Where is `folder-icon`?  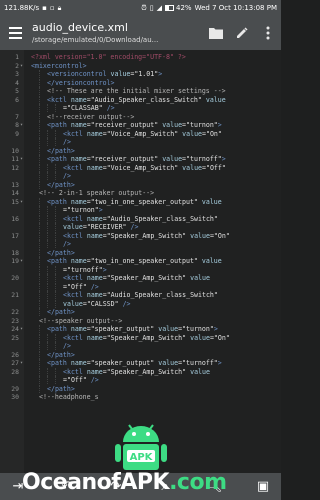 folder-icon is located at coordinates (216, 33).